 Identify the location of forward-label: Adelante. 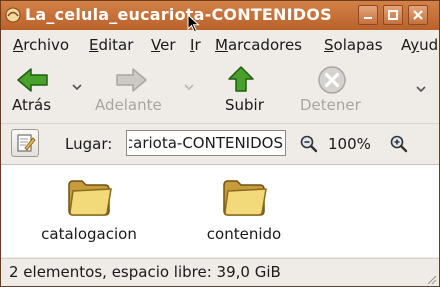
(128, 105).